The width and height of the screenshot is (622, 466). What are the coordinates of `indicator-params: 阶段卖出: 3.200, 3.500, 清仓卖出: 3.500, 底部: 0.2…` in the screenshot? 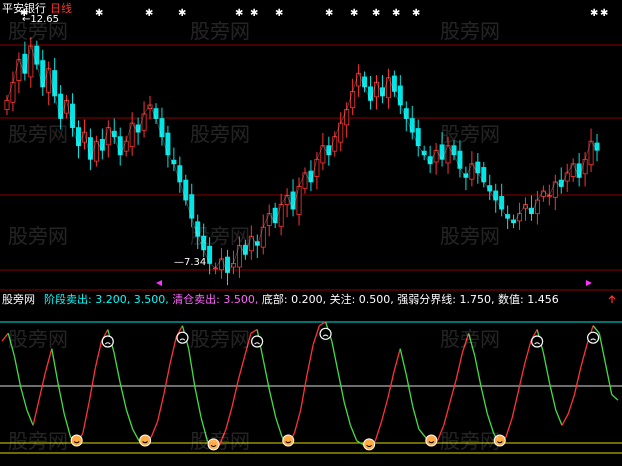 It's located at (301, 299).